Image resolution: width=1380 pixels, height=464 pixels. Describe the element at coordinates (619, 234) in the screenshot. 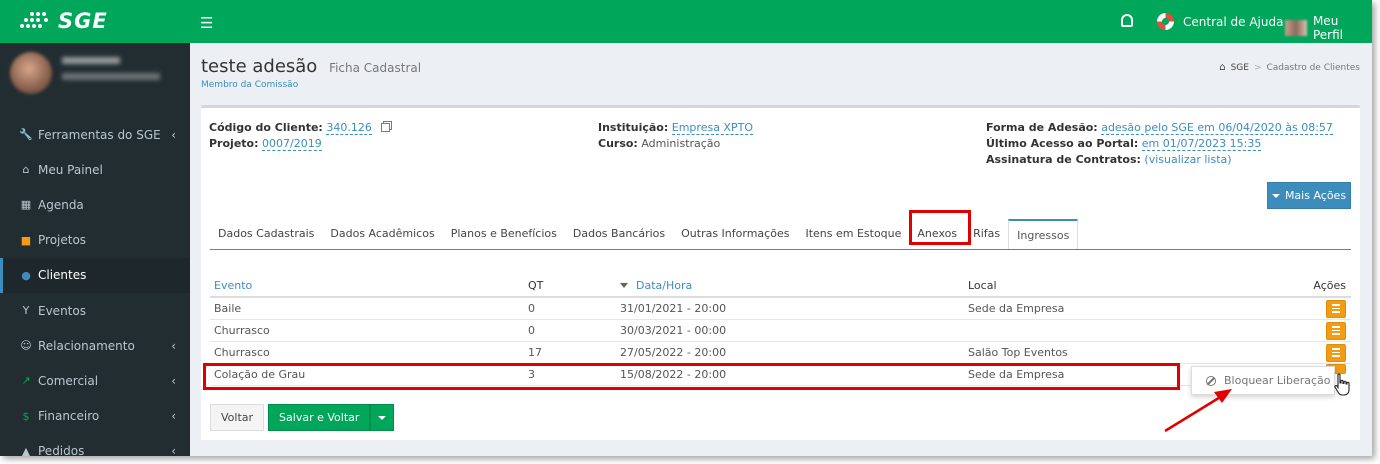

I see `tab-dados-bancários: Dados Bancários` at that location.